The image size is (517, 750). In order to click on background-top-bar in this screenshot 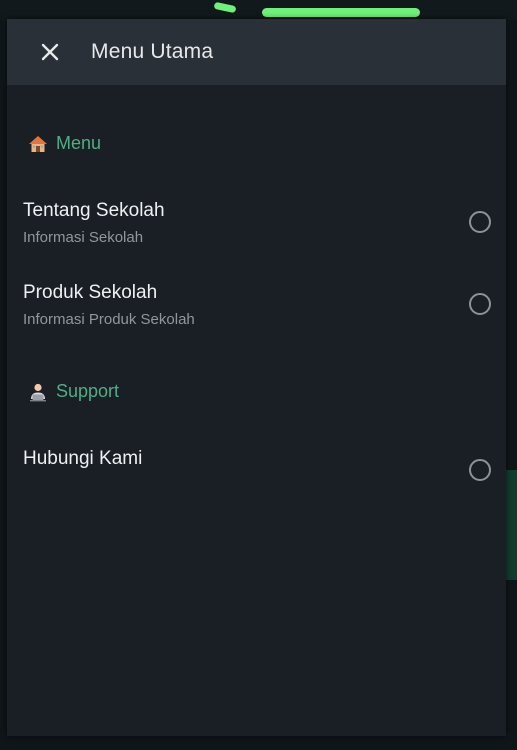, I will do `click(258, 10)`.